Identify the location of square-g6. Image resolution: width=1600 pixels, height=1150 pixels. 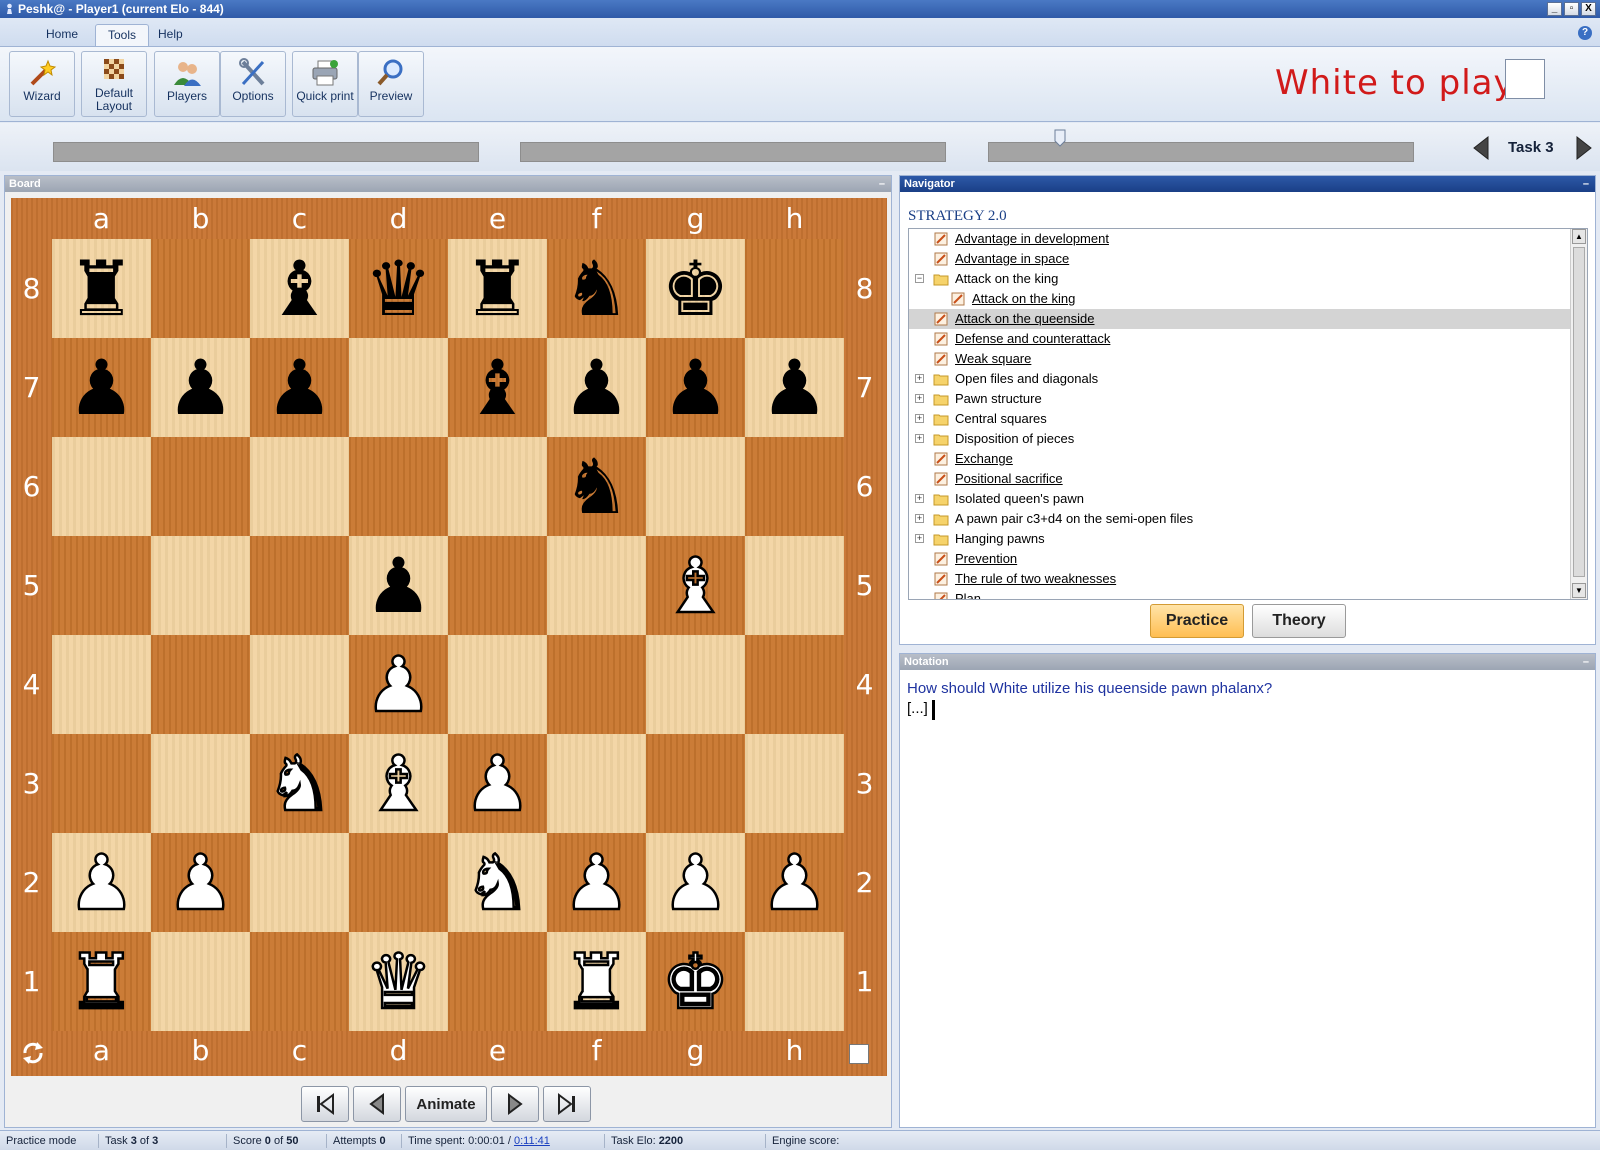
(695, 486).